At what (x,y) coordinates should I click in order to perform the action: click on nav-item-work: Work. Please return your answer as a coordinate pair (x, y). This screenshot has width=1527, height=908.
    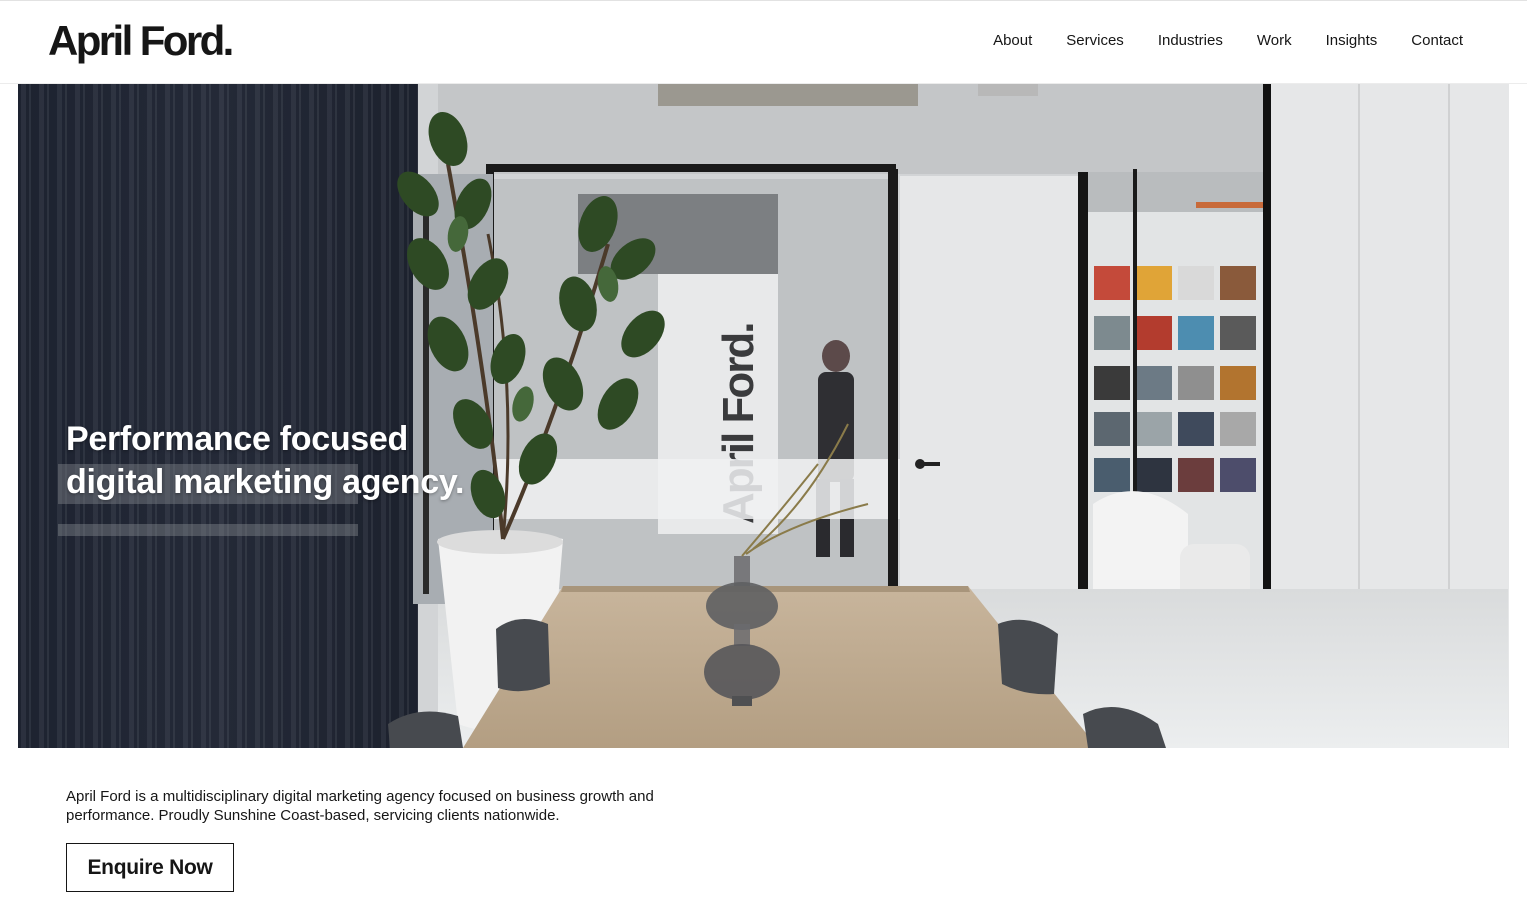
    Looking at the image, I should click on (1274, 41).